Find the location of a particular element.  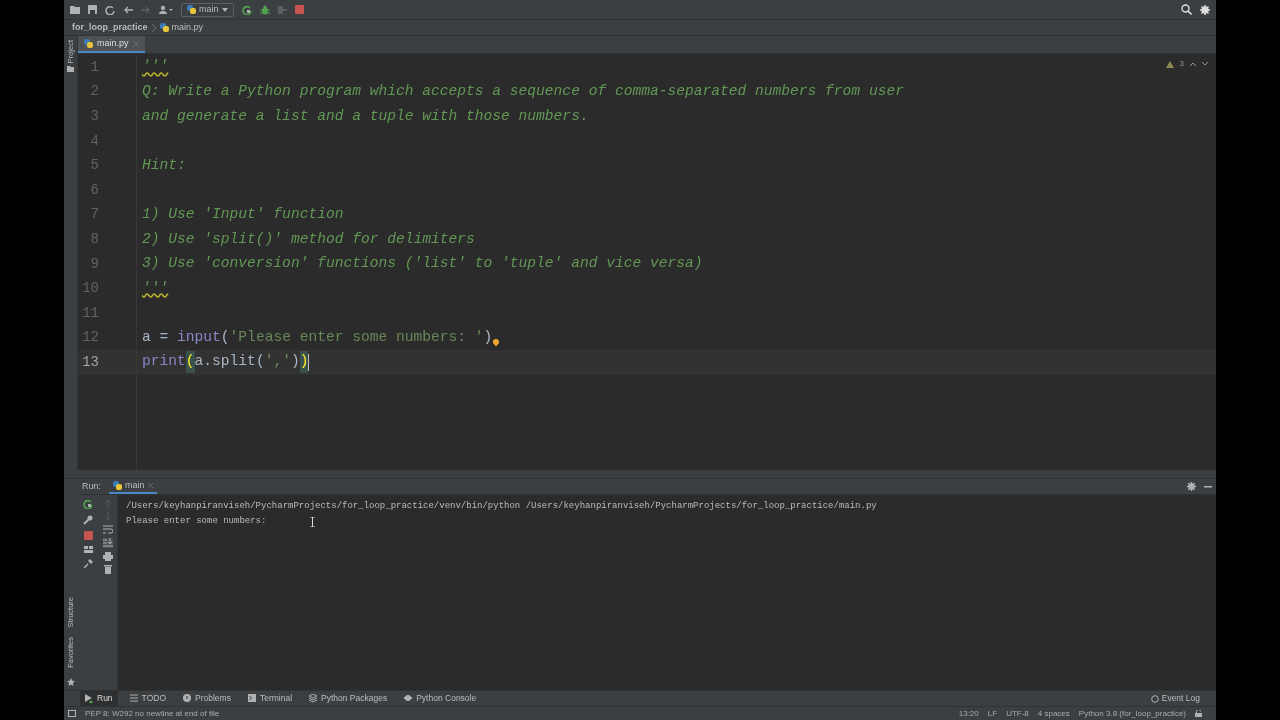

tool-window-tab: Terminal is located at coordinates (270, 698).